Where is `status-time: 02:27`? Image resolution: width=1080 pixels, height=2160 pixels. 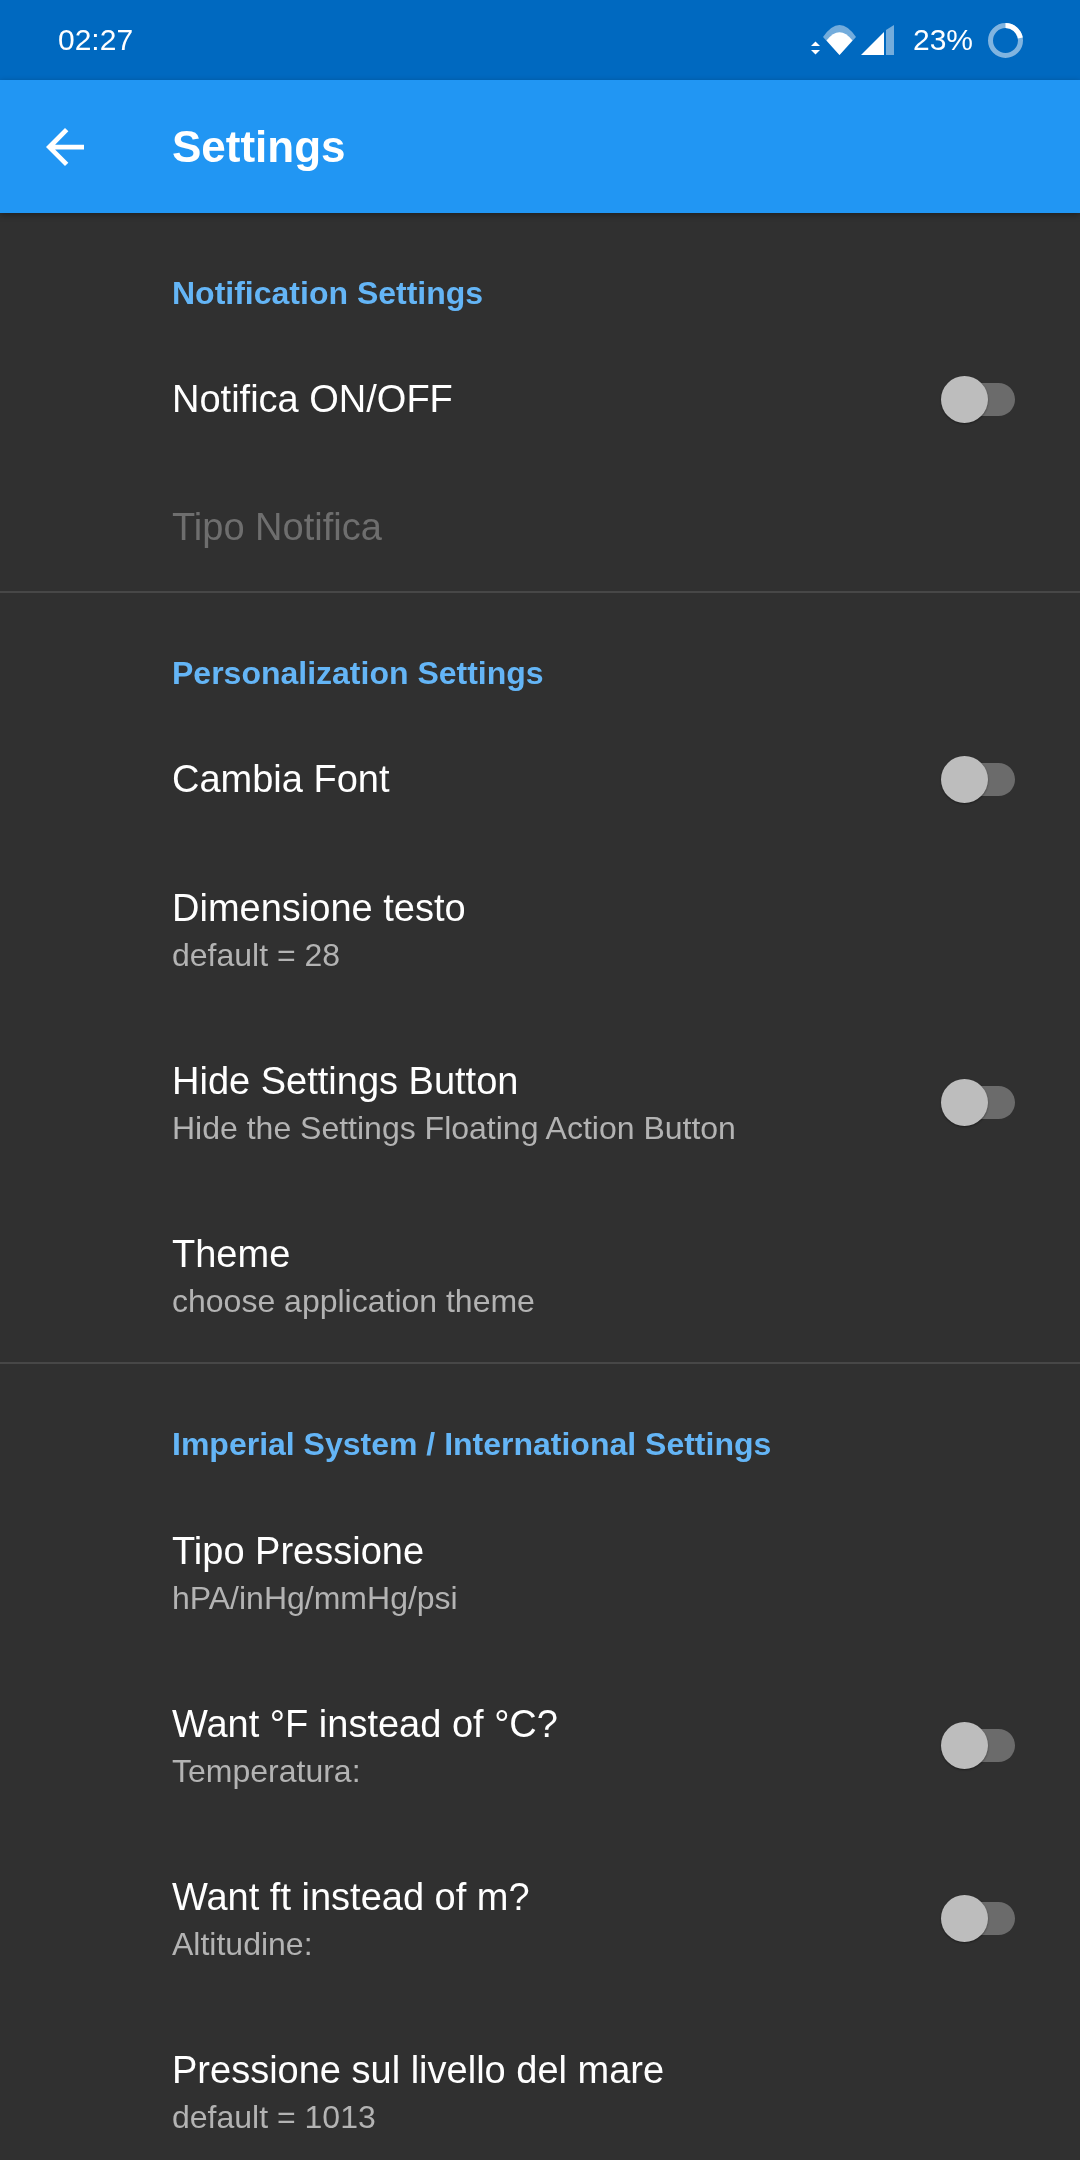 status-time: 02:27 is located at coordinates (96, 40).